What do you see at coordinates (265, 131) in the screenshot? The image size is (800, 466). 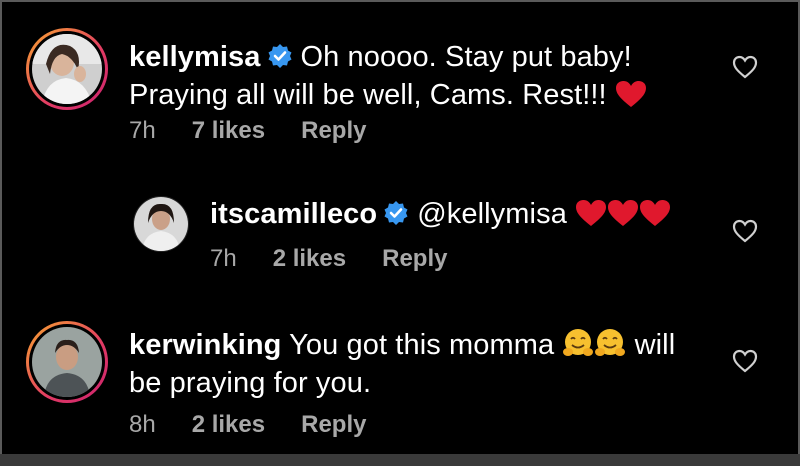 I see `comment-meta: 7h 7 likes Reply` at bounding box center [265, 131].